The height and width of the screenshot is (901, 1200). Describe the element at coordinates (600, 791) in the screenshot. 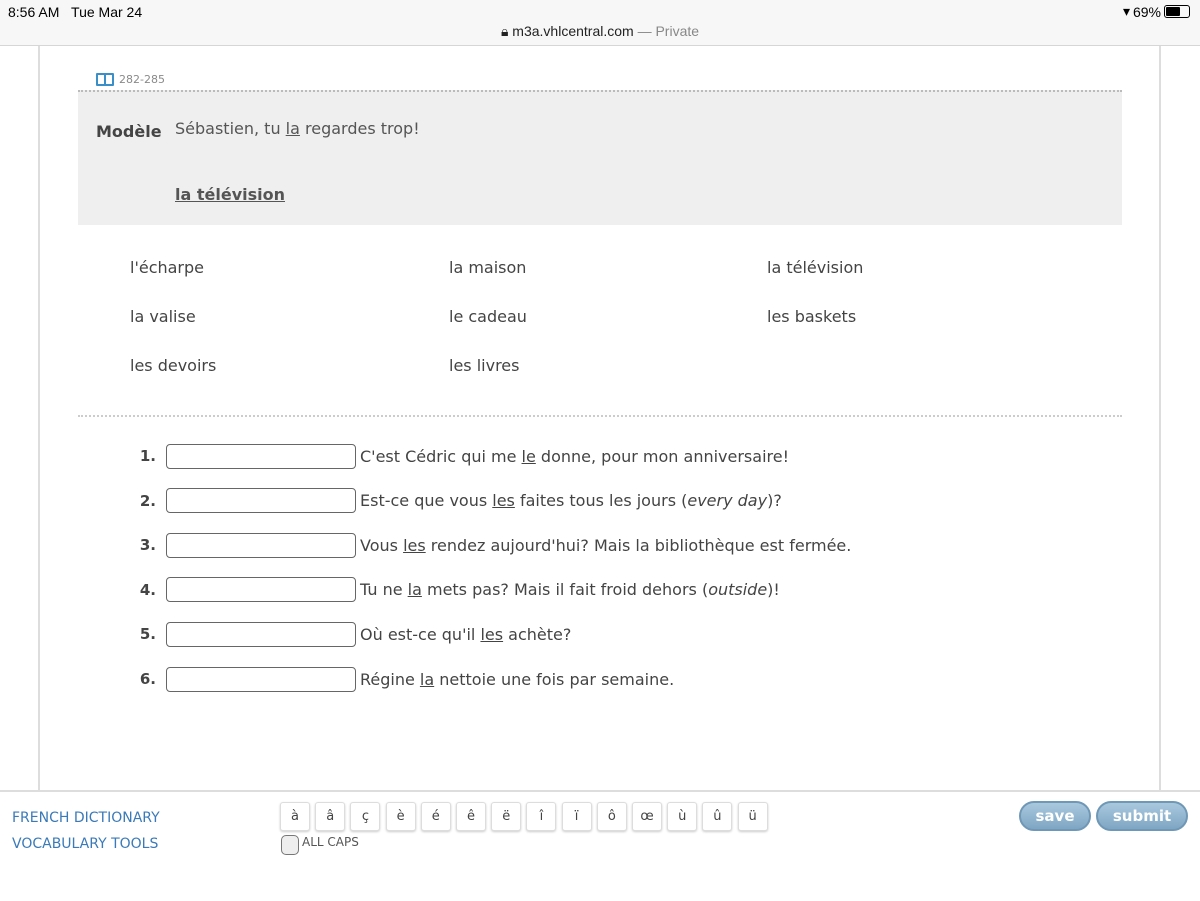

I see `footer-divider` at that location.